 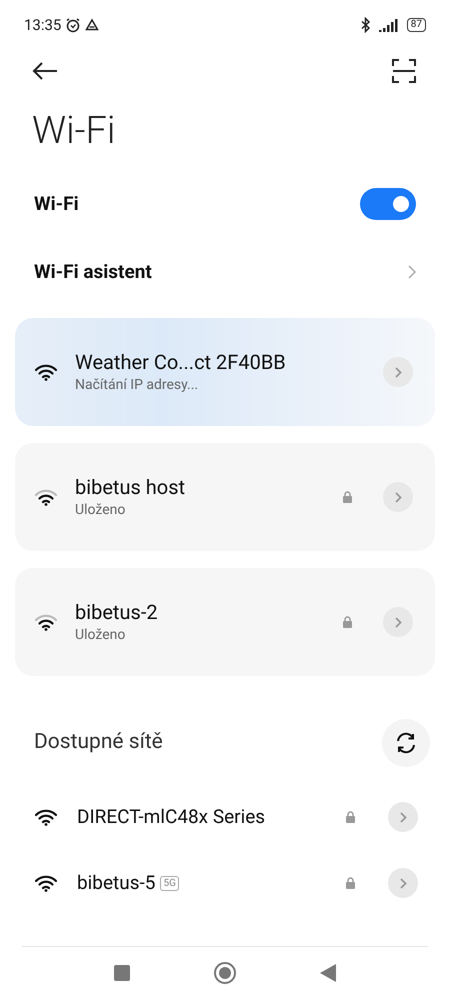 What do you see at coordinates (43, 25) in the screenshot?
I see `status-time: 13:35` at bounding box center [43, 25].